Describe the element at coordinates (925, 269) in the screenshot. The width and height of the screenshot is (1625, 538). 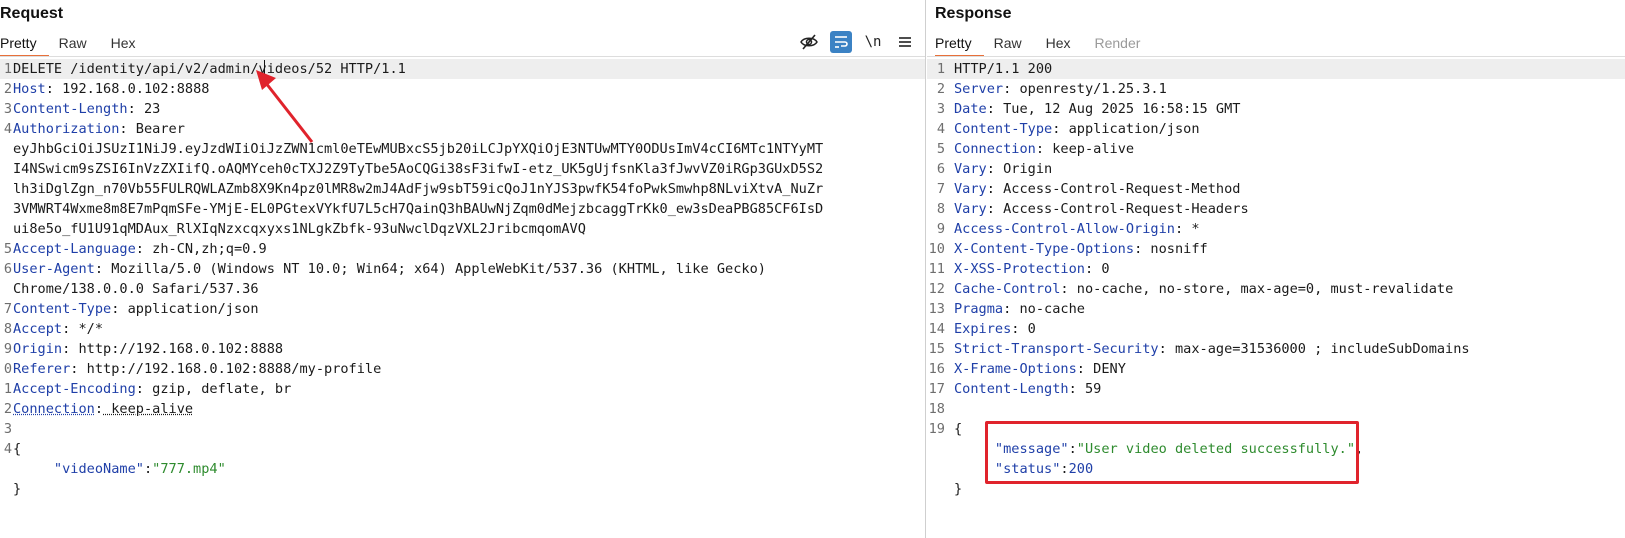
I see `pane-splitter` at that location.